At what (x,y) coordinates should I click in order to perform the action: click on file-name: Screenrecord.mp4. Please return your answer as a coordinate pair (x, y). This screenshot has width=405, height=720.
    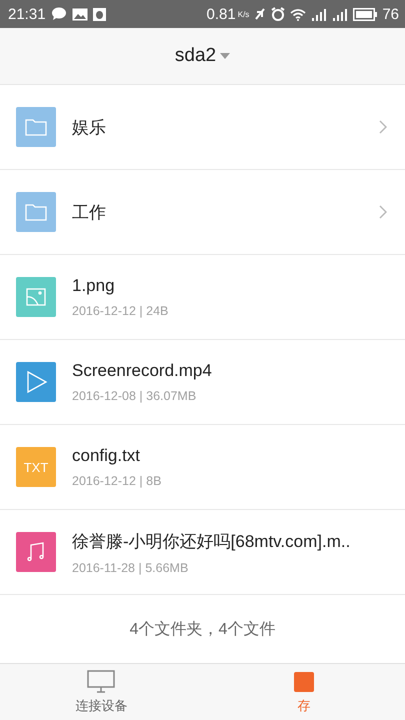
    Looking at the image, I should click on (142, 371).